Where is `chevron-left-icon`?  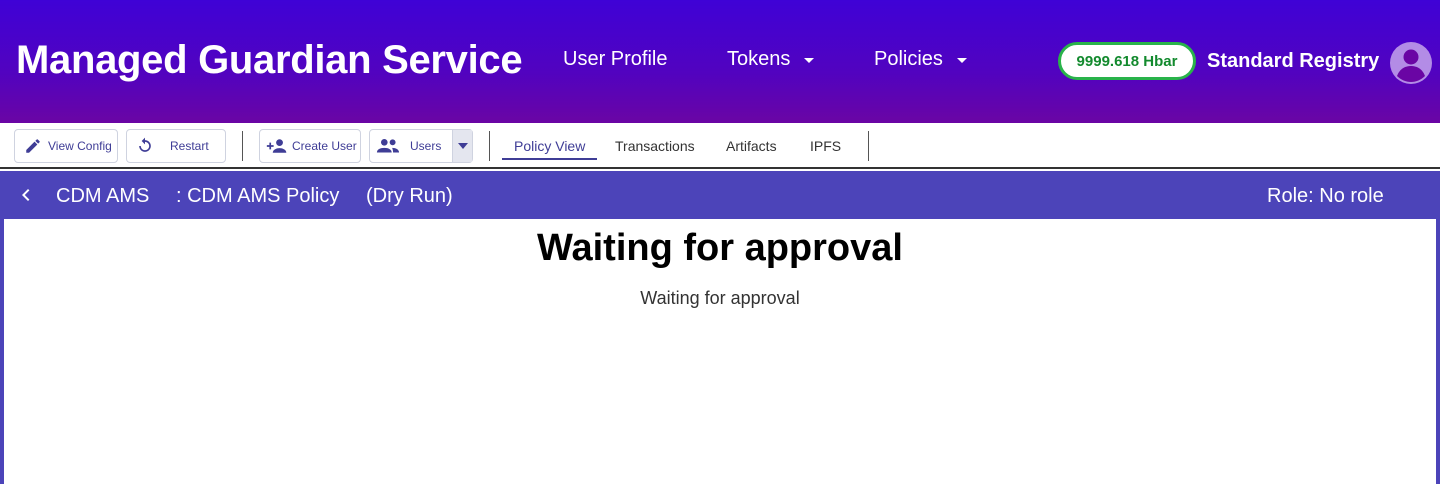
chevron-left-icon is located at coordinates (26, 195).